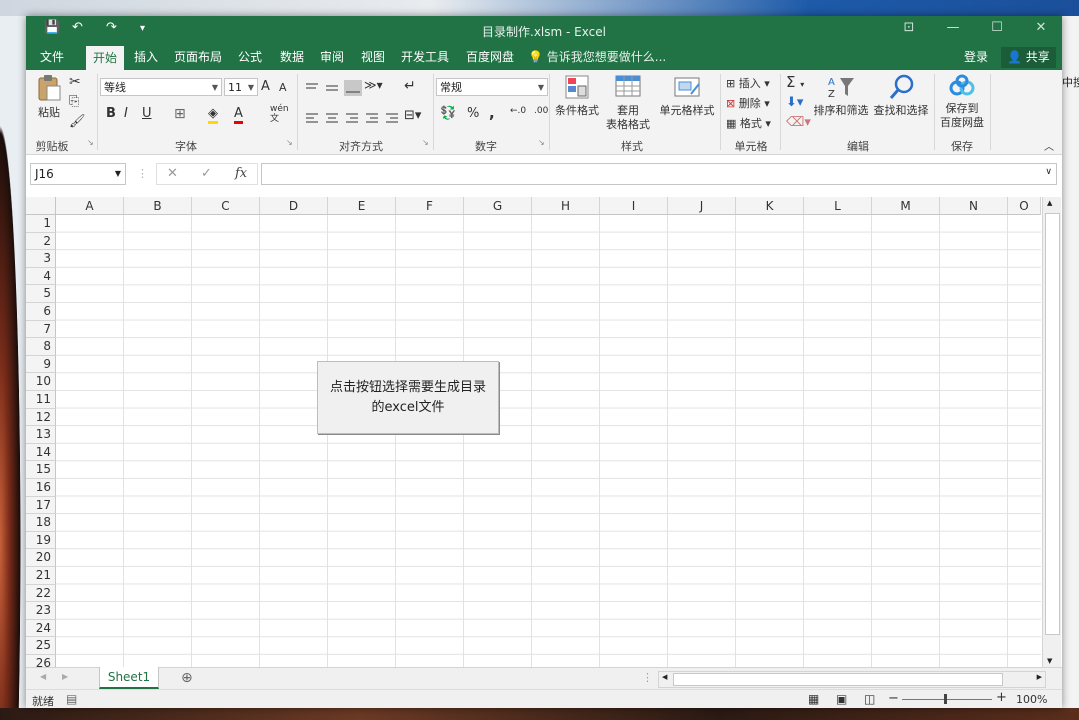 Image resolution: width=1079 pixels, height=720 pixels. What do you see at coordinates (1039, 677) in the screenshot?
I see `scroll-right-icon: ▶` at bounding box center [1039, 677].